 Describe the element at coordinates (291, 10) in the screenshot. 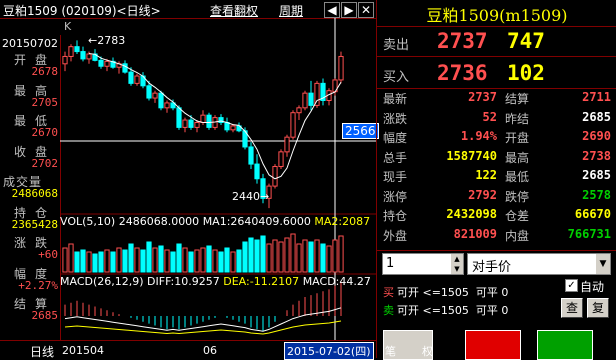

I see `period-link: 周期` at that location.